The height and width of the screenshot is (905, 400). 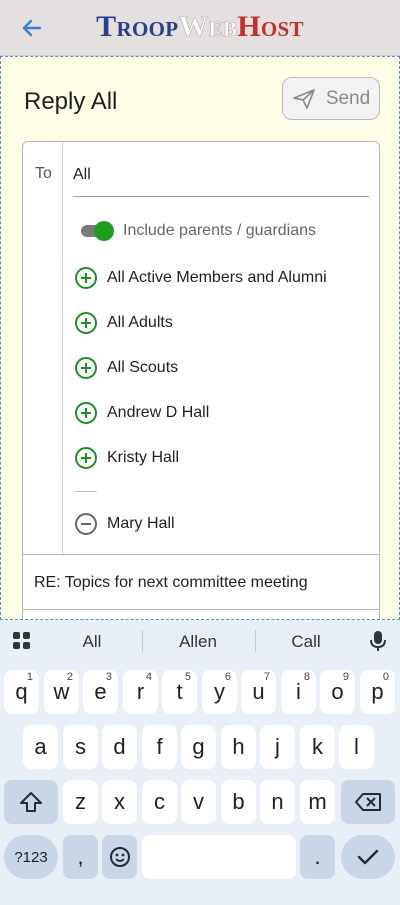 I want to click on key-number-hint: 1, so click(x=29, y=677).